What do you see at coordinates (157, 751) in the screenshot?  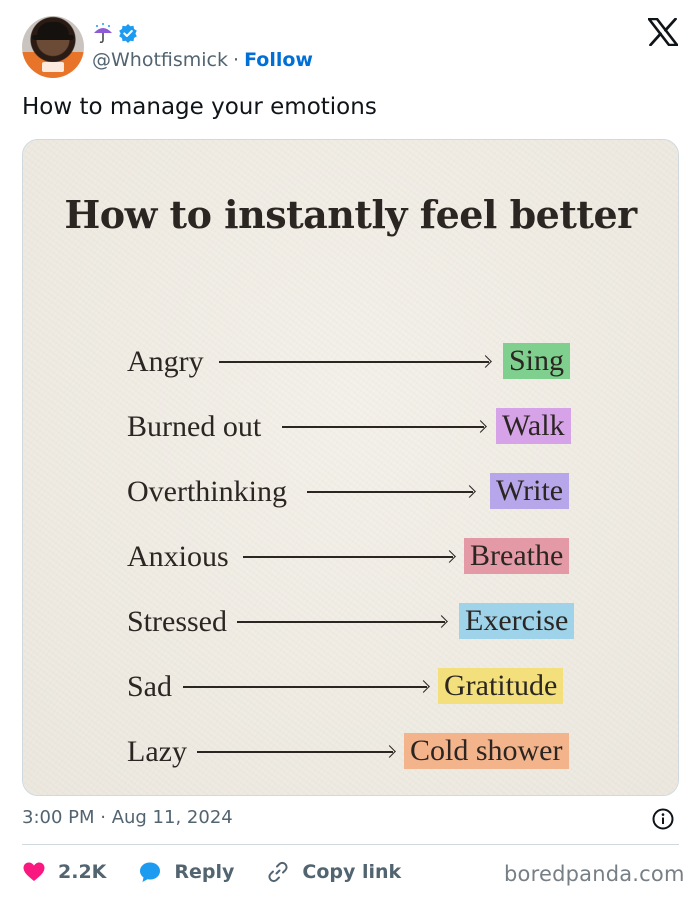 I see `emotion-label: Lazy` at bounding box center [157, 751].